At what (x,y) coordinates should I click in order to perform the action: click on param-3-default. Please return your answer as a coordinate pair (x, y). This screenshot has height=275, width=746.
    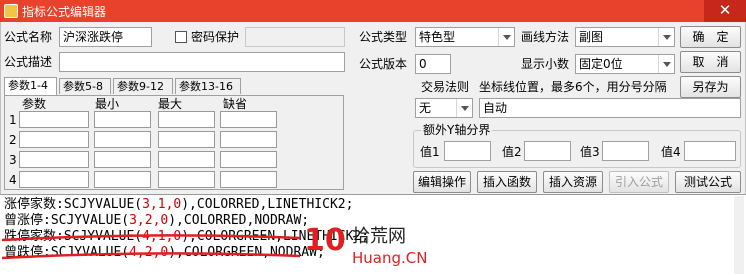
    Looking at the image, I should click on (248, 159).